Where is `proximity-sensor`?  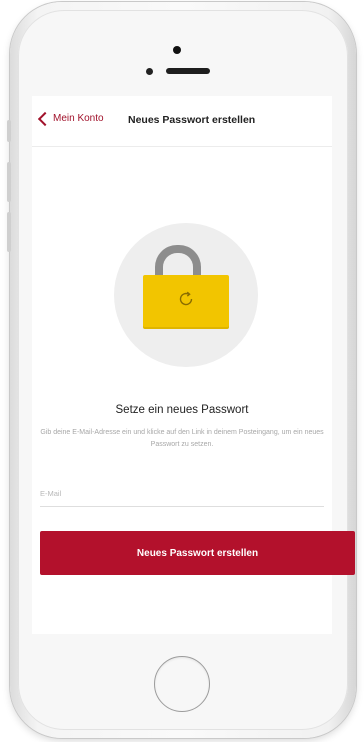
proximity-sensor is located at coordinates (149, 71).